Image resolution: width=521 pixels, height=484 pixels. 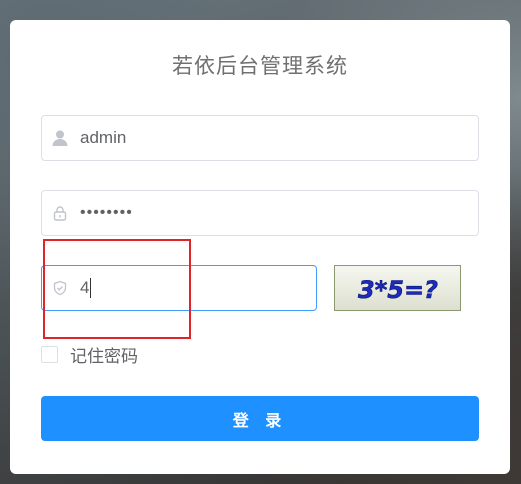 What do you see at coordinates (49, 354) in the screenshot?
I see `remember-checkbox` at bounding box center [49, 354].